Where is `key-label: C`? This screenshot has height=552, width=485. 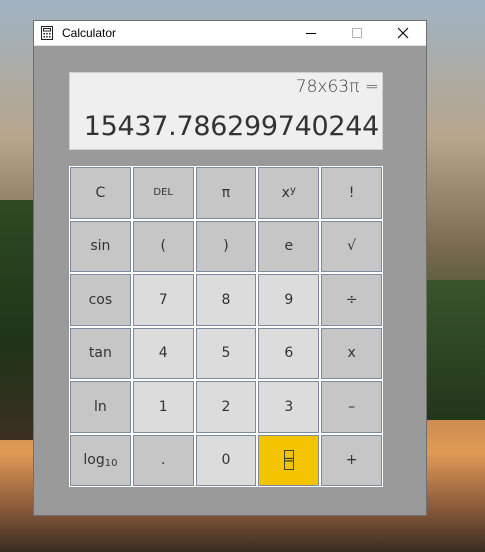 key-label: C is located at coordinates (100, 192).